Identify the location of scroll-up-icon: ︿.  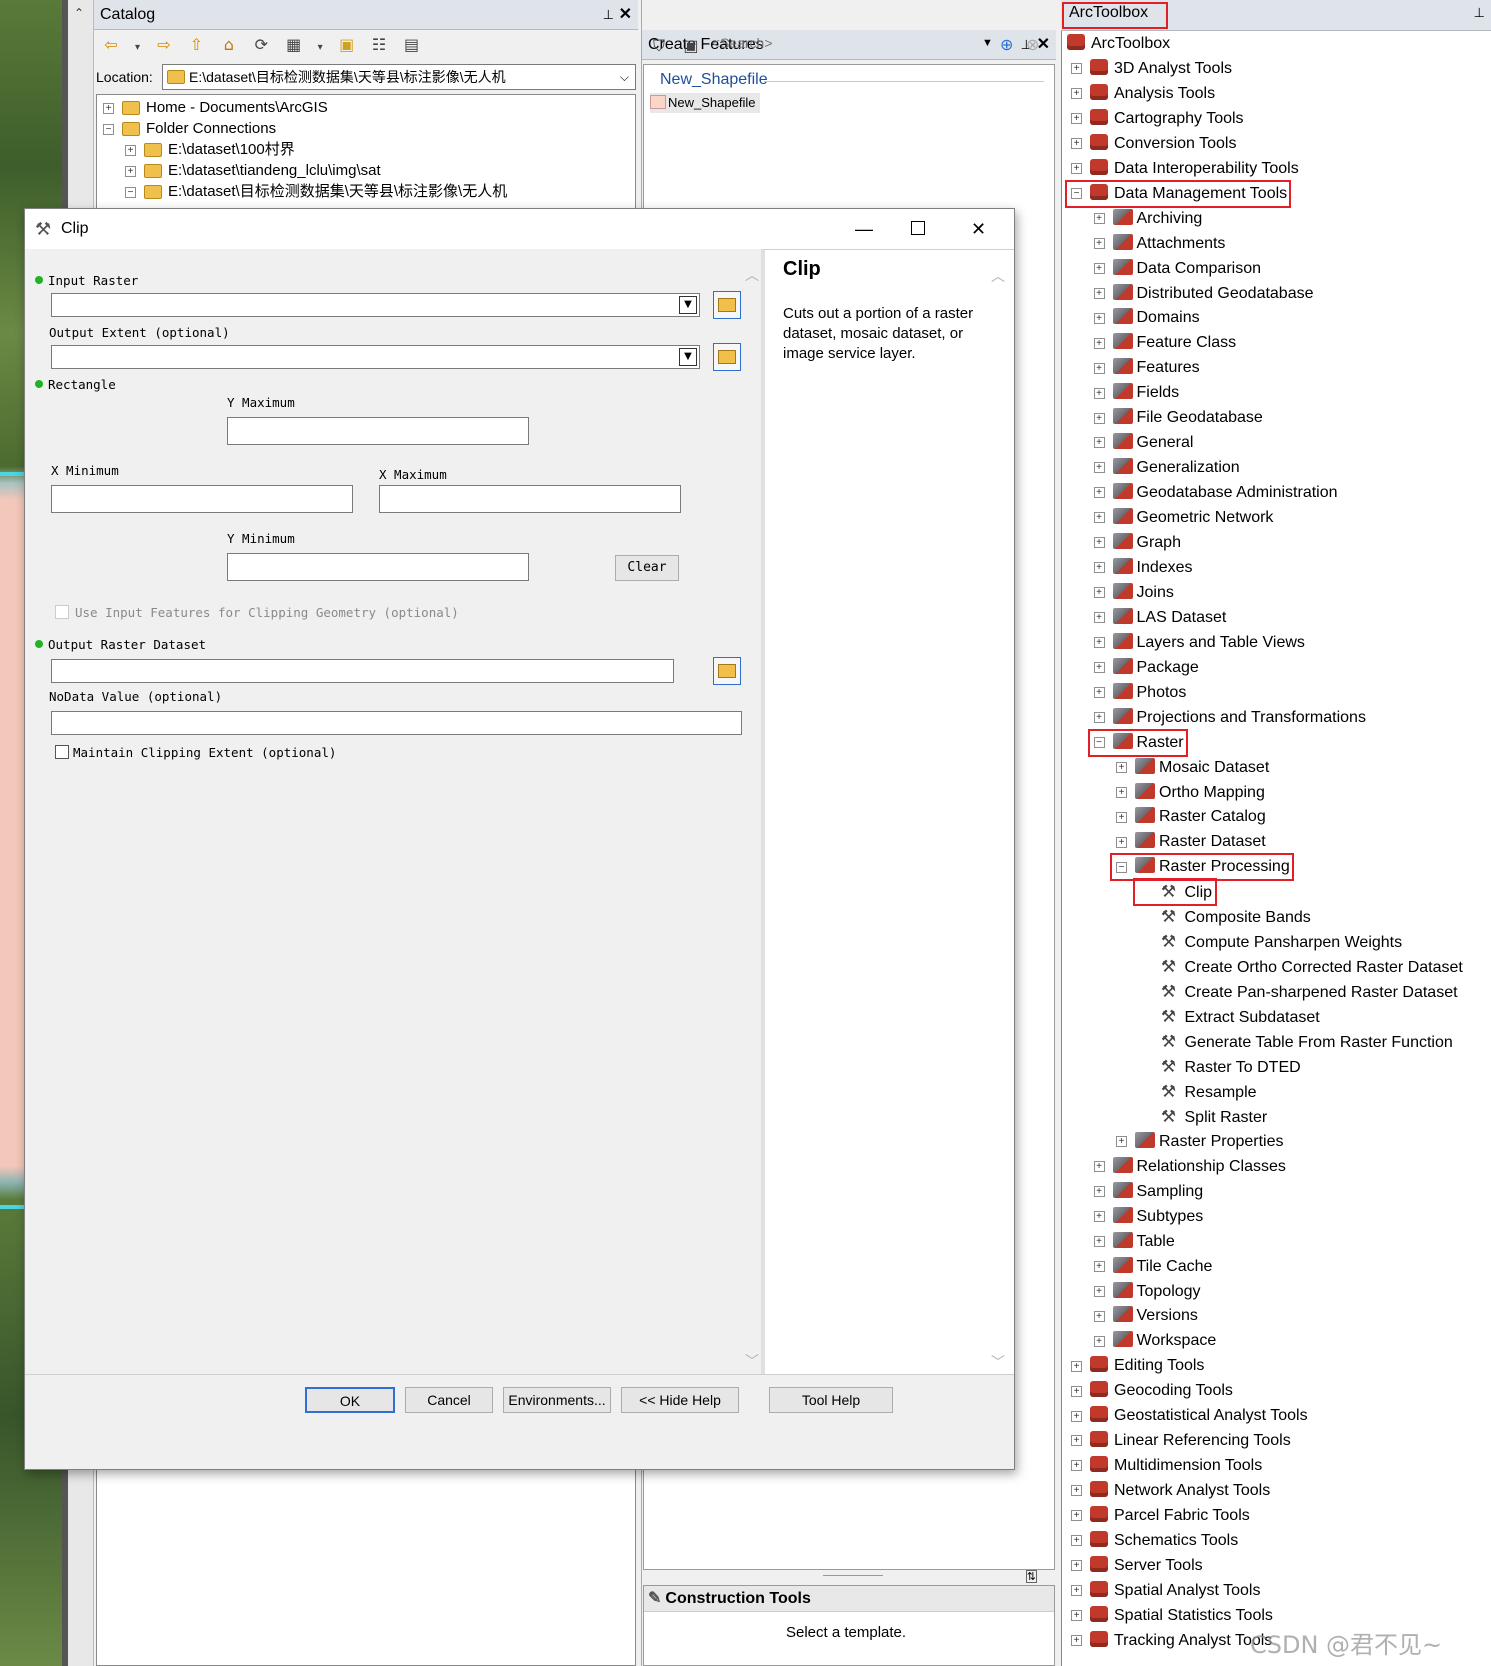
(752, 275).